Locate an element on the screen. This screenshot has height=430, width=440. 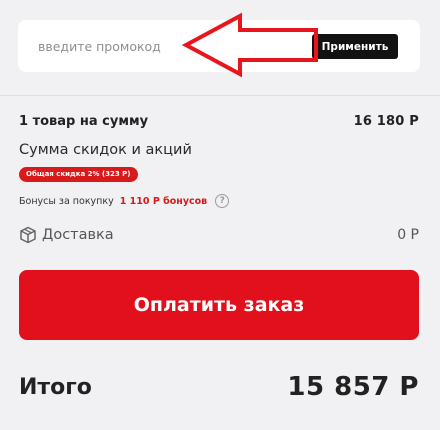
discounts-label: Сумма скидок и акций is located at coordinates (105, 150).